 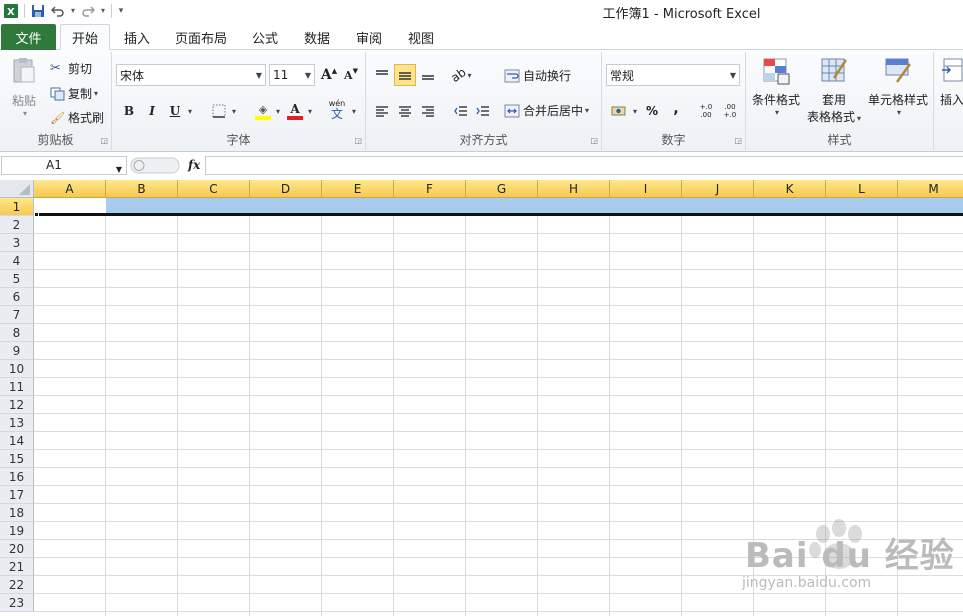 What do you see at coordinates (17, 423) in the screenshot?
I see `row-header-13: 13` at bounding box center [17, 423].